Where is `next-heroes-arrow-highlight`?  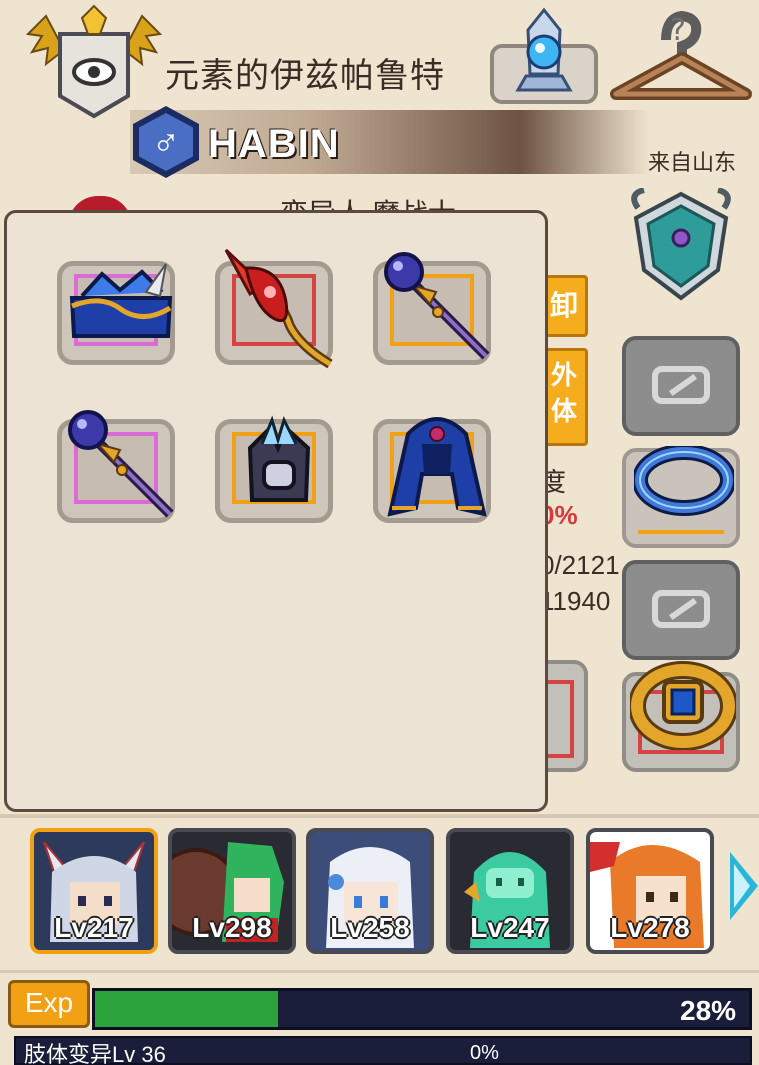 next-heroes-arrow-highlight is located at coordinates (742, 886).